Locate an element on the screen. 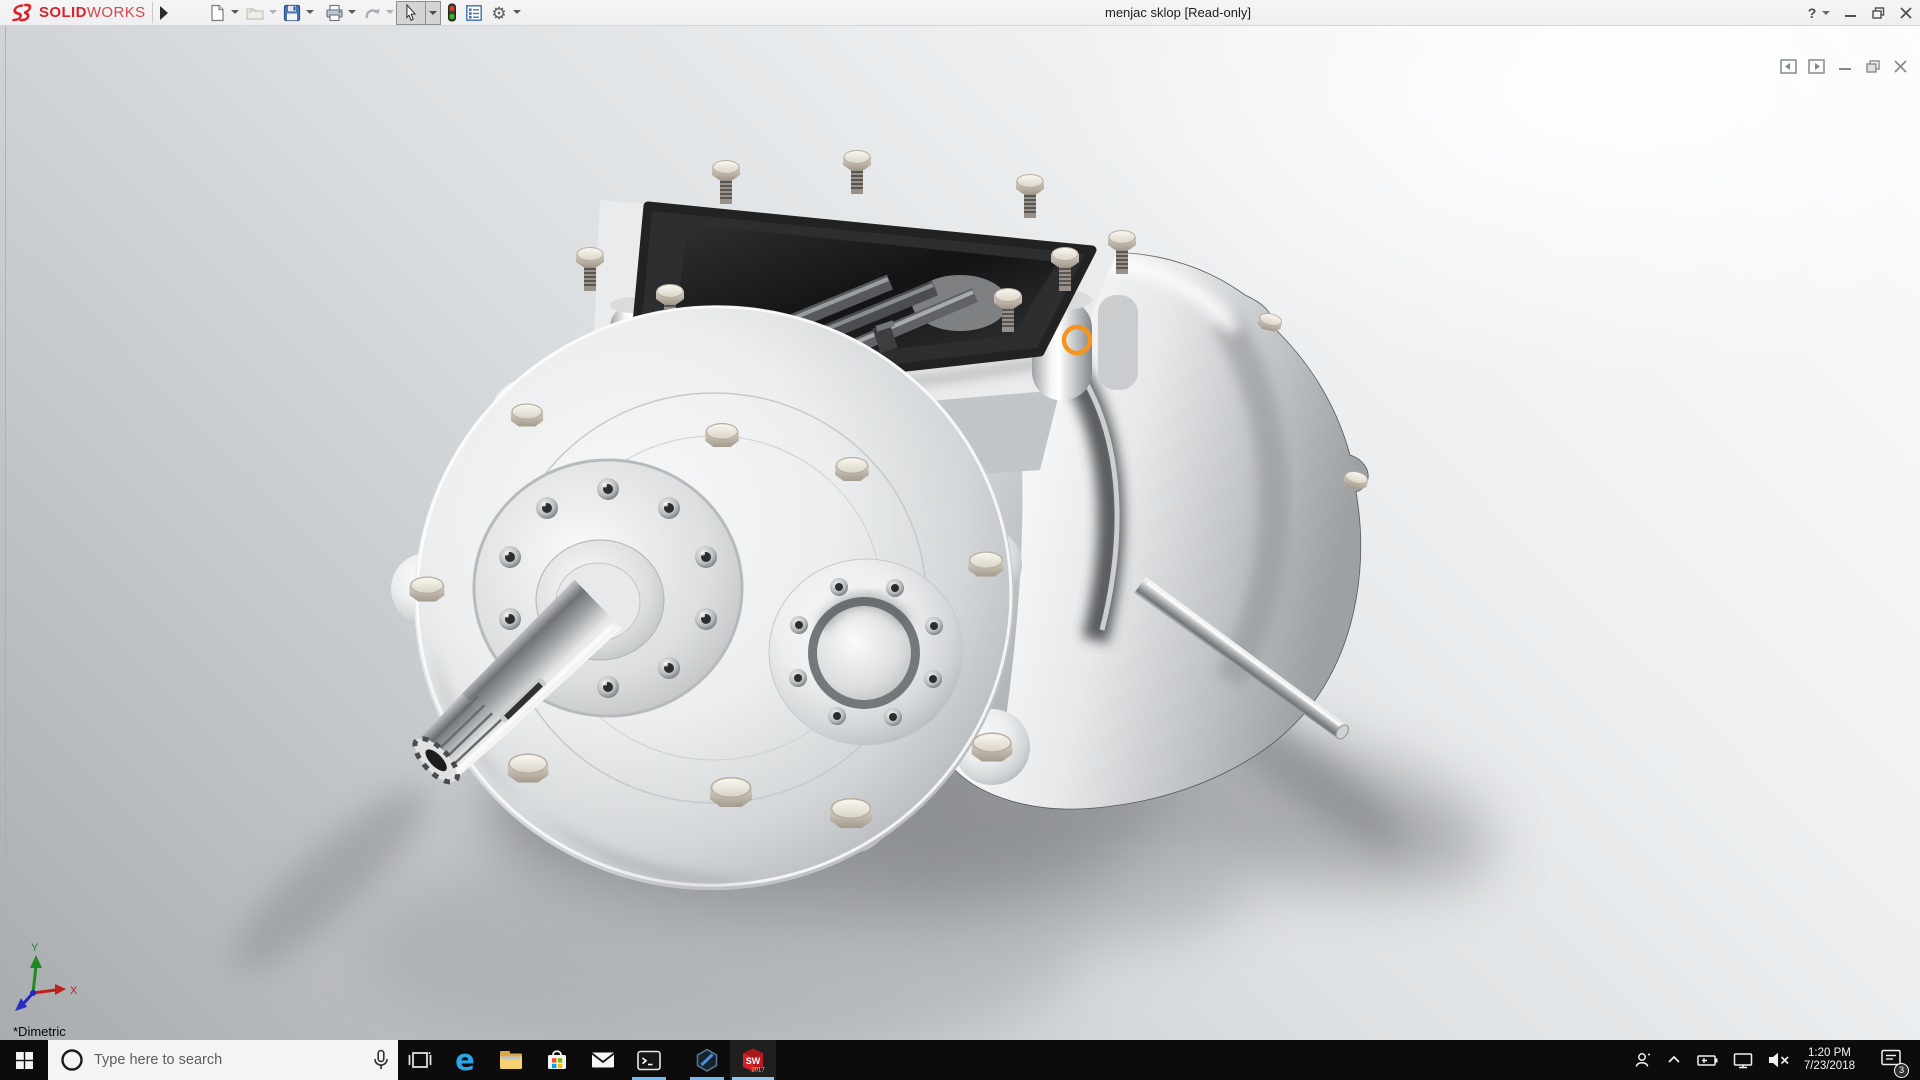 The image size is (1920, 1080). select-caret-glyph is located at coordinates (433, 13).